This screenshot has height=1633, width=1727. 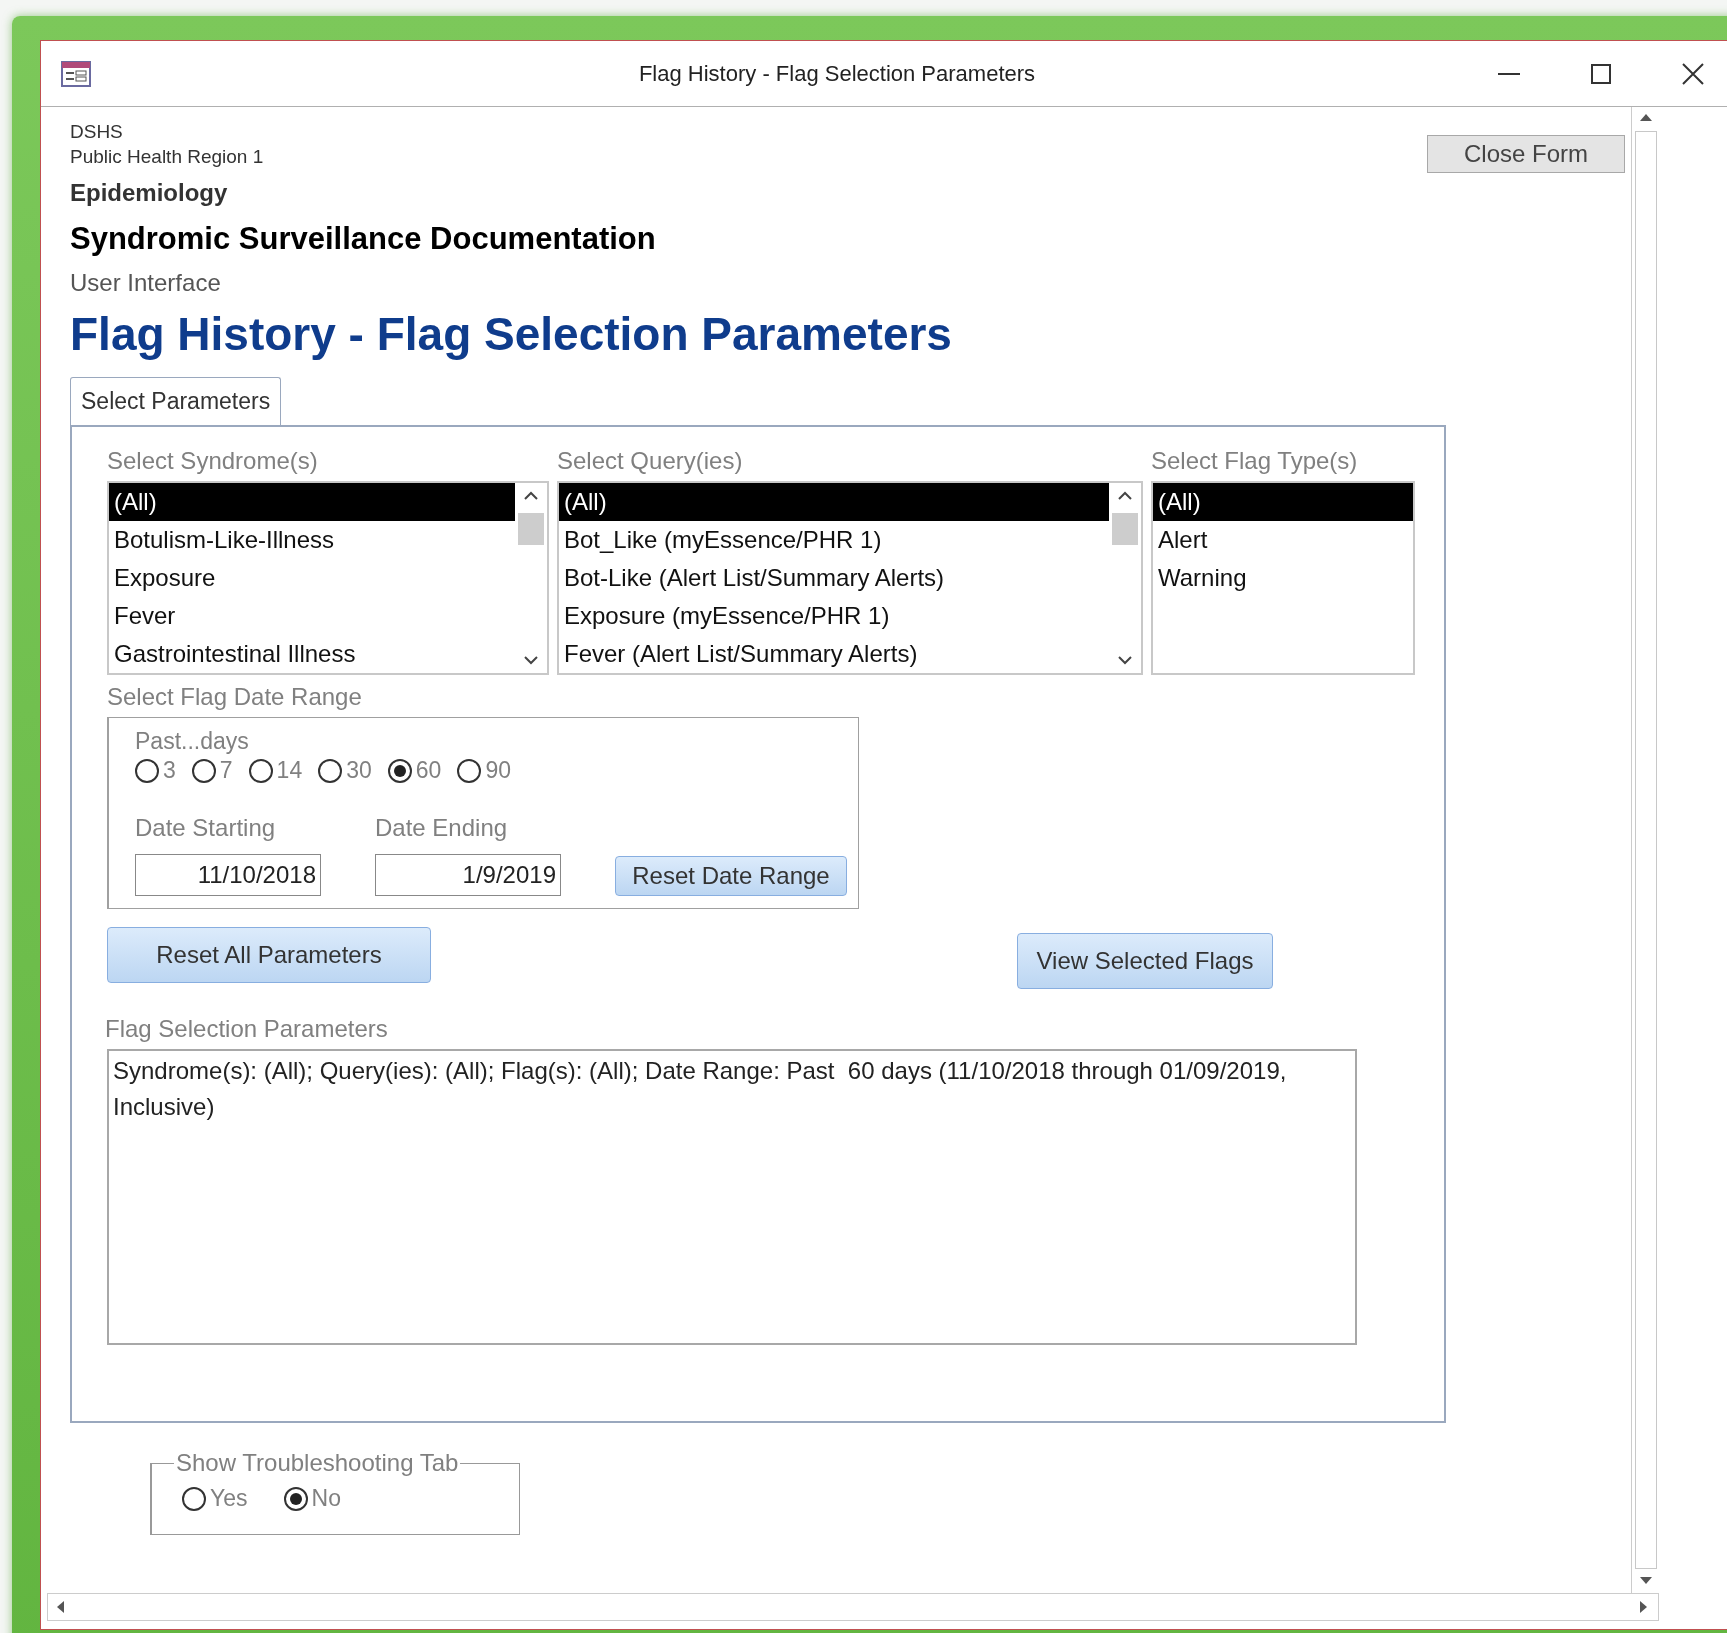 I want to click on list-item: Exposure, so click(x=312, y=578).